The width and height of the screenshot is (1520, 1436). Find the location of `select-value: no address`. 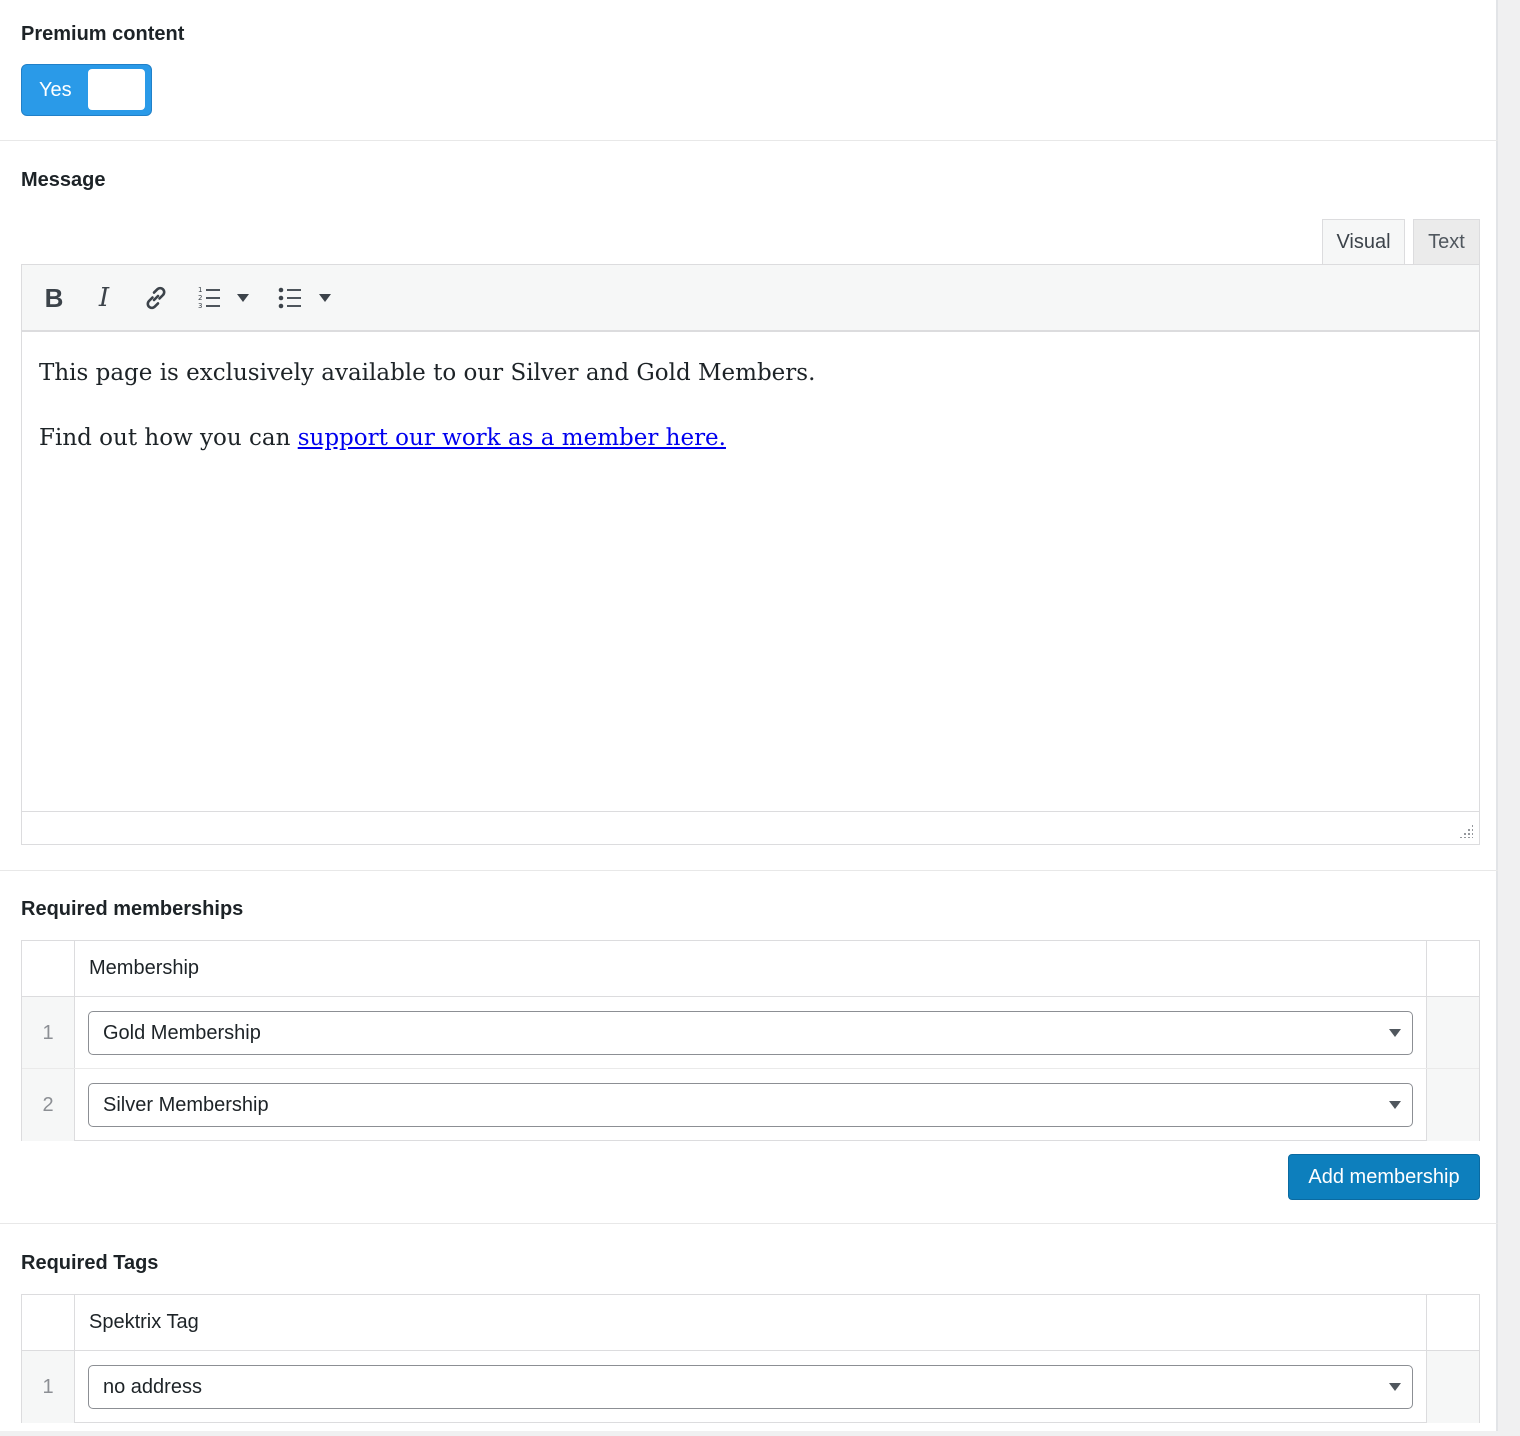

select-value: no address is located at coordinates (152, 1387).